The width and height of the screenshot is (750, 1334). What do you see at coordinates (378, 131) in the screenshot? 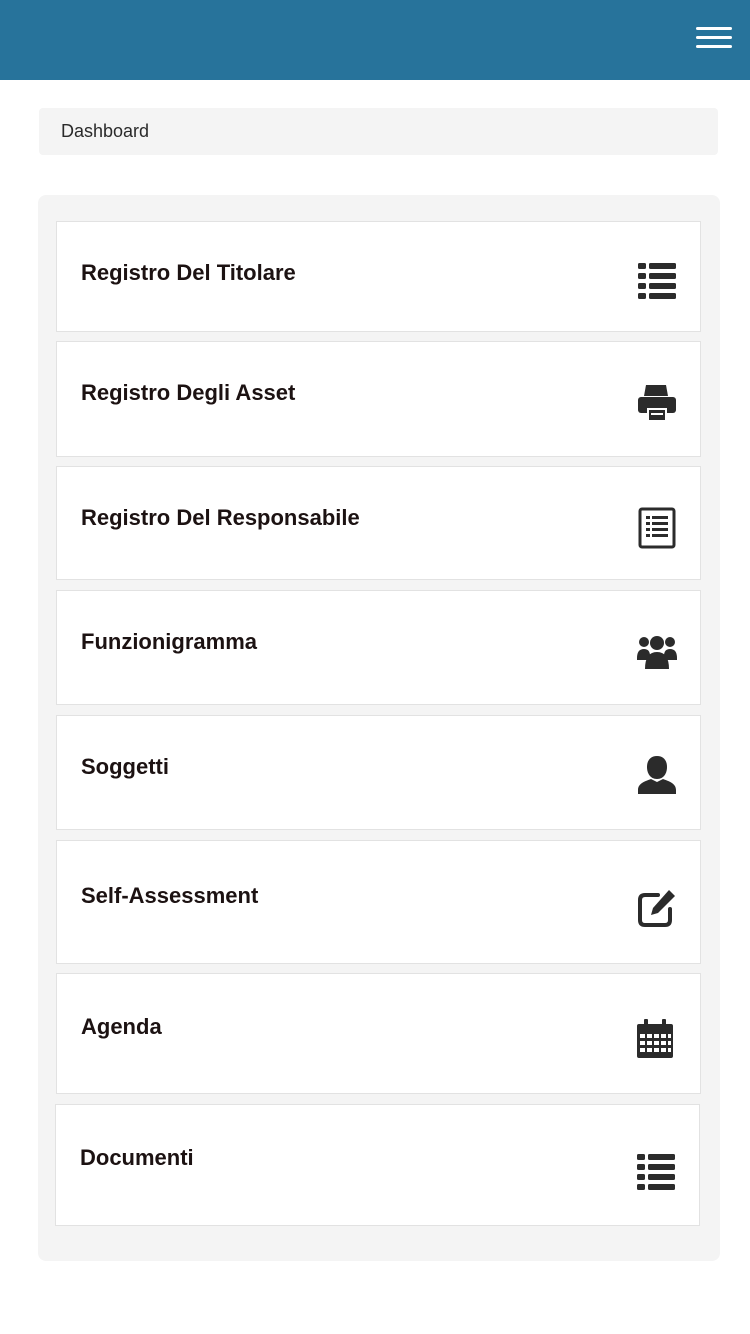
I see `breadcrumb: Dashboard` at bounding box center [378, 131].